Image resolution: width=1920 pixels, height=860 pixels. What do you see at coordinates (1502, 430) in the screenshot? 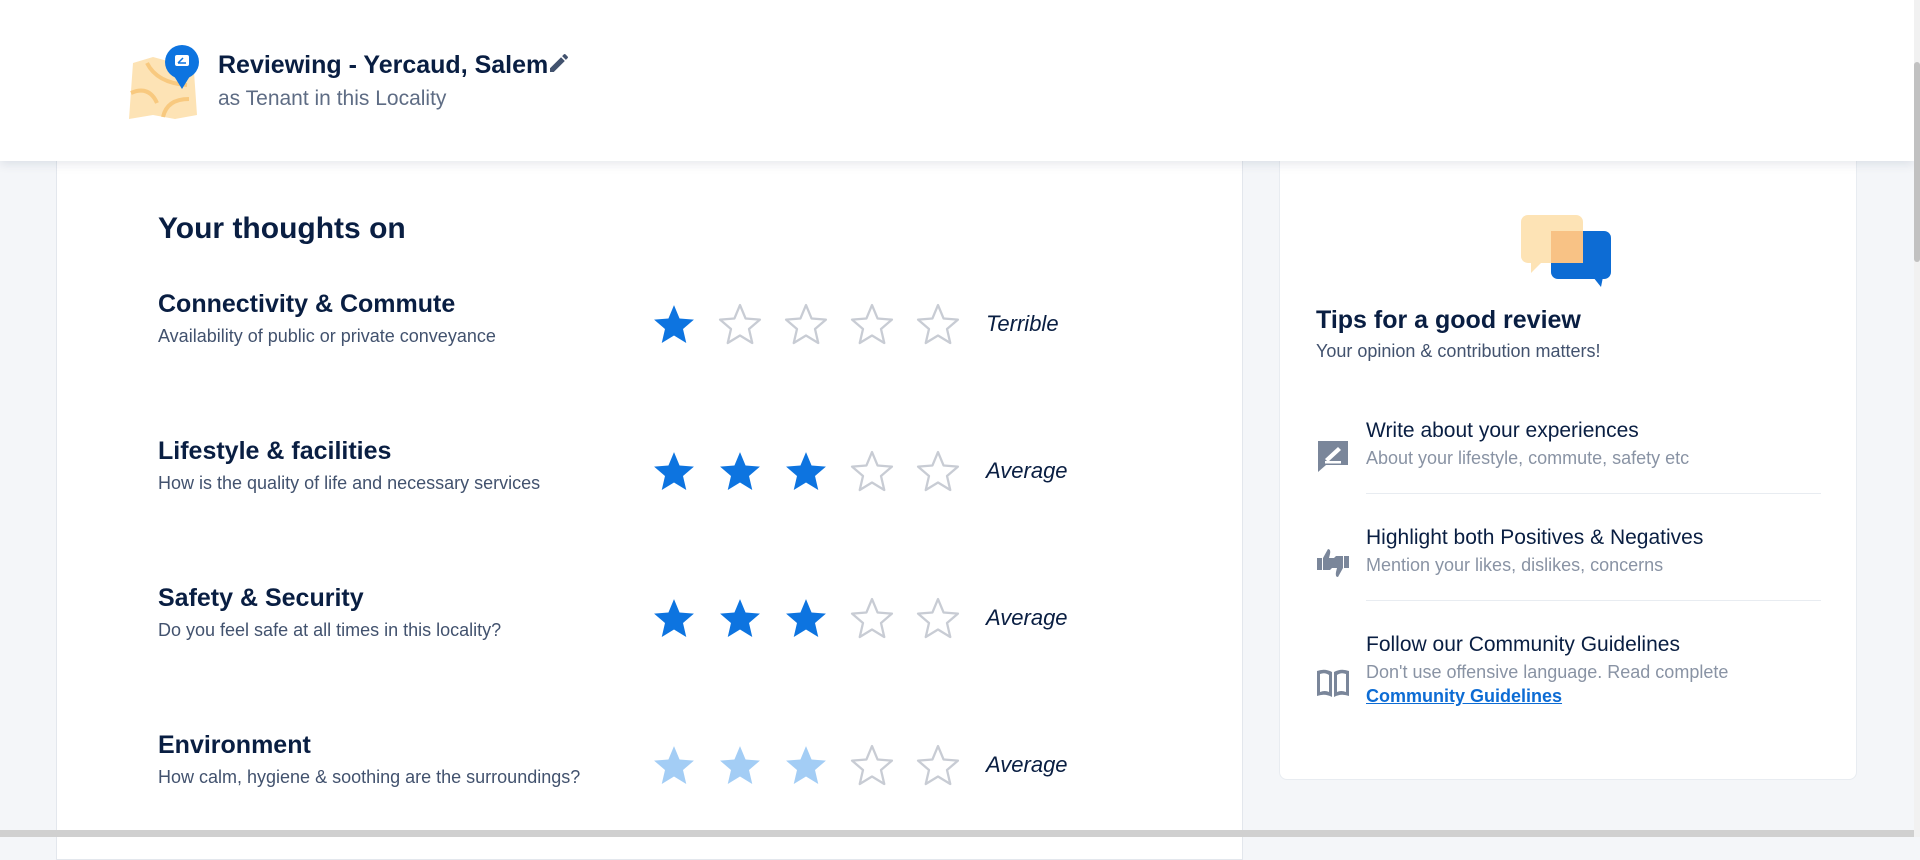
I see `tip-title: Write about your experiences` at bounding box center [1502, 430].